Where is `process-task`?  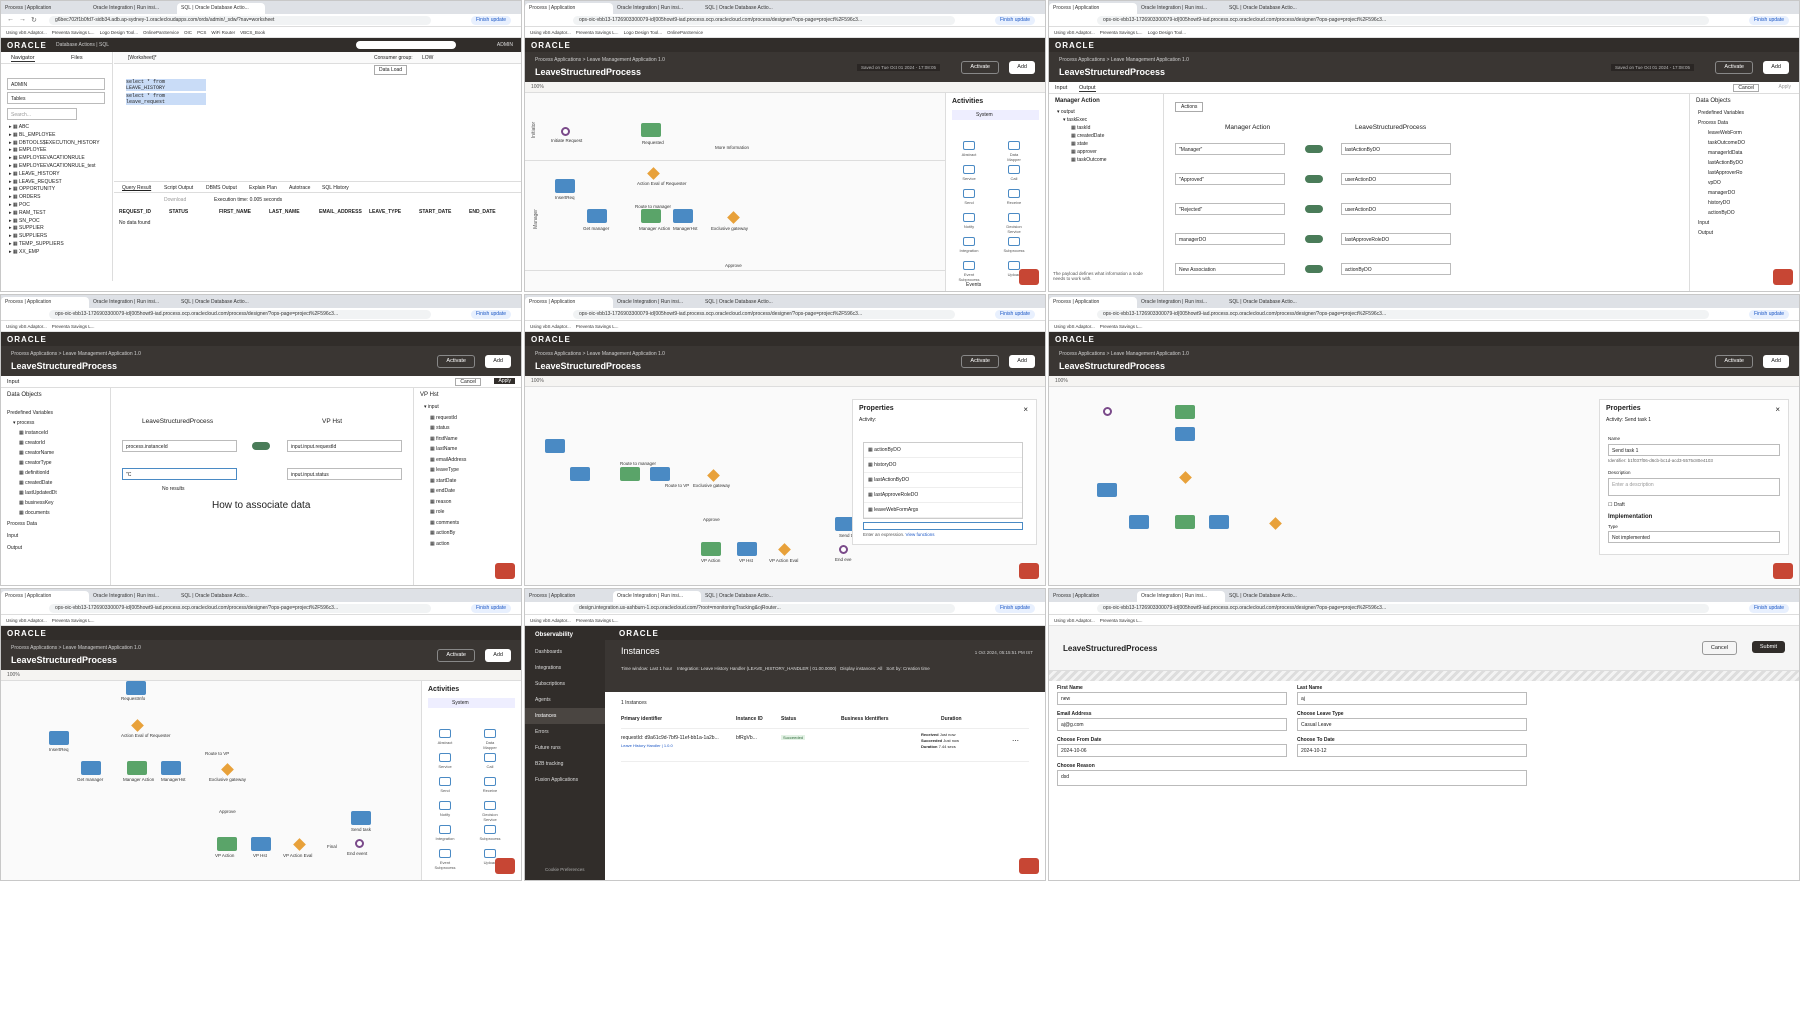 process-task is located at coordinates (630, 474).